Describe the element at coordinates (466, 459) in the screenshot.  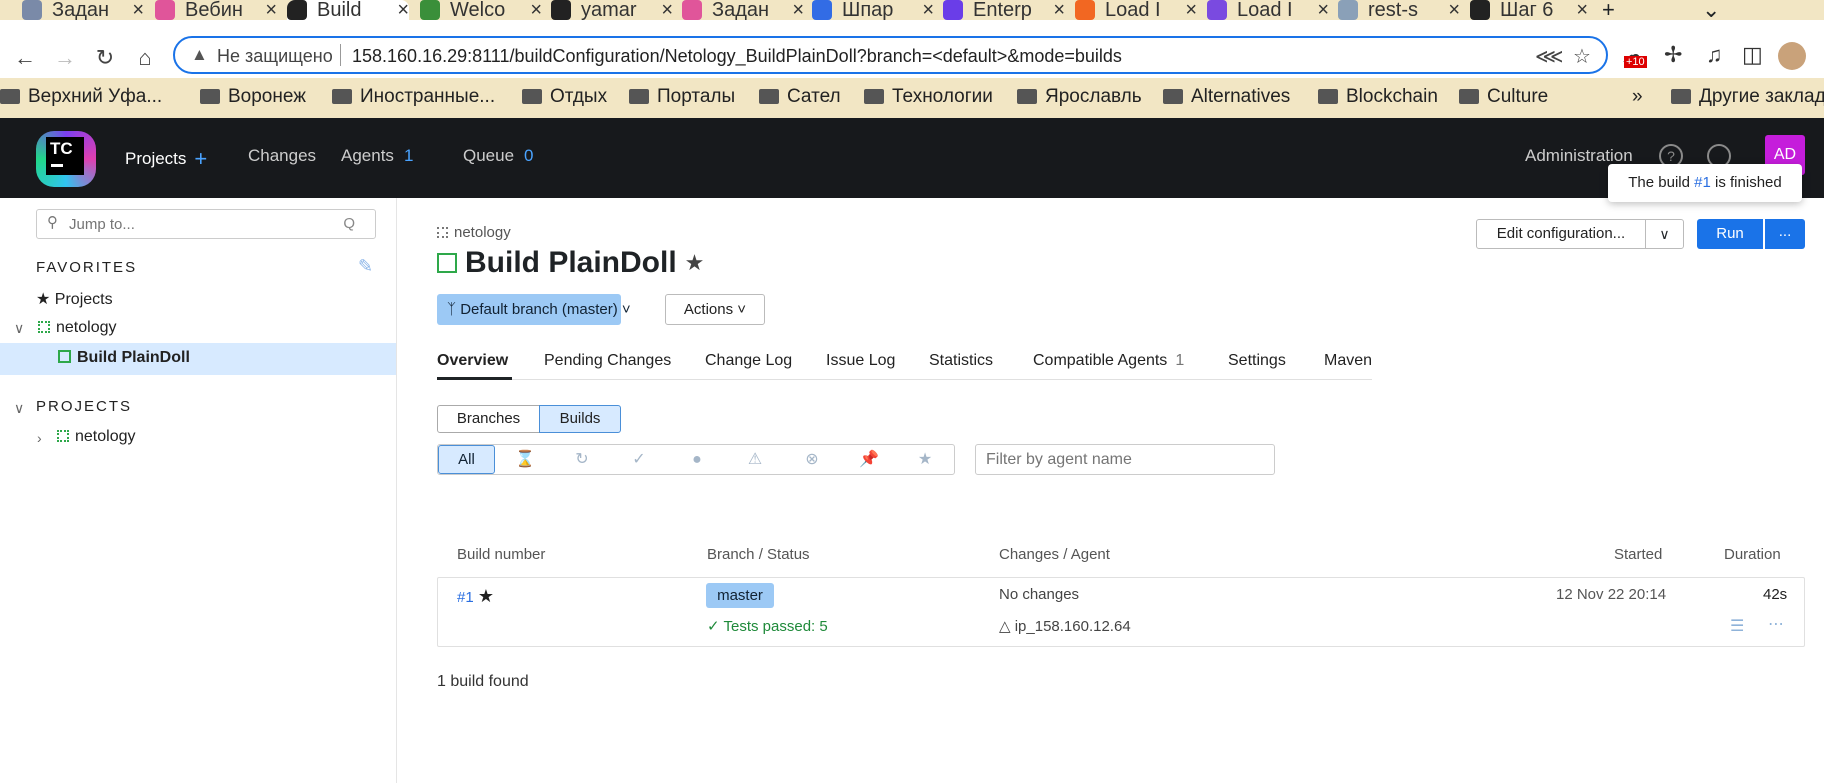
I see `filter-all: All` at that location.